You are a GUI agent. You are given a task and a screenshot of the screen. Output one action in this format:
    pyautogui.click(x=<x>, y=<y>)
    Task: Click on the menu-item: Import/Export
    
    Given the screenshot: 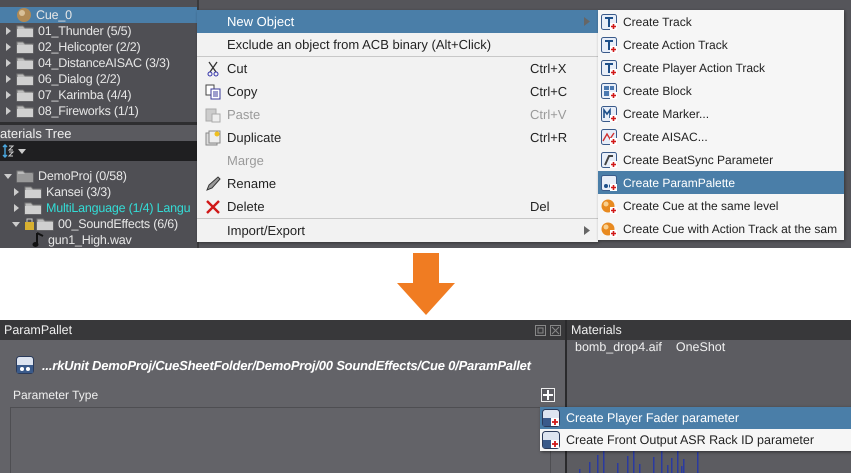 What is the action you would take?
    pyautogui.click(x=397, y=230)
    